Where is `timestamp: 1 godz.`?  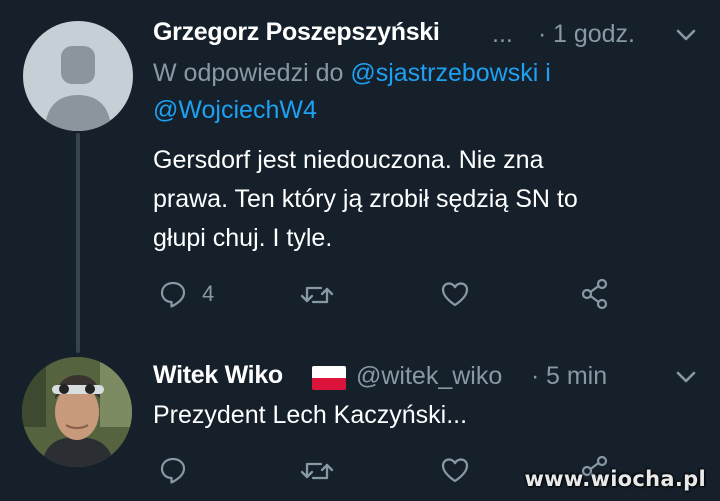 timestamp: 1 godz. is located at coordinates (594, 34).